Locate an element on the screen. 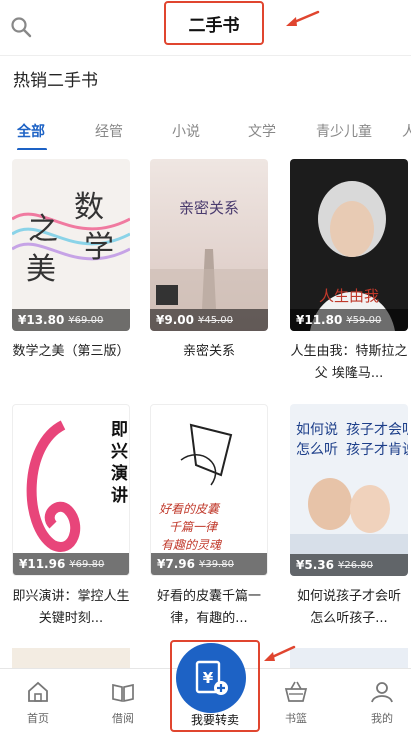 Image resolution: width=411 pixels, height=736 pixels. book-price: ¥9.00 is located at coordinates (175, 320).